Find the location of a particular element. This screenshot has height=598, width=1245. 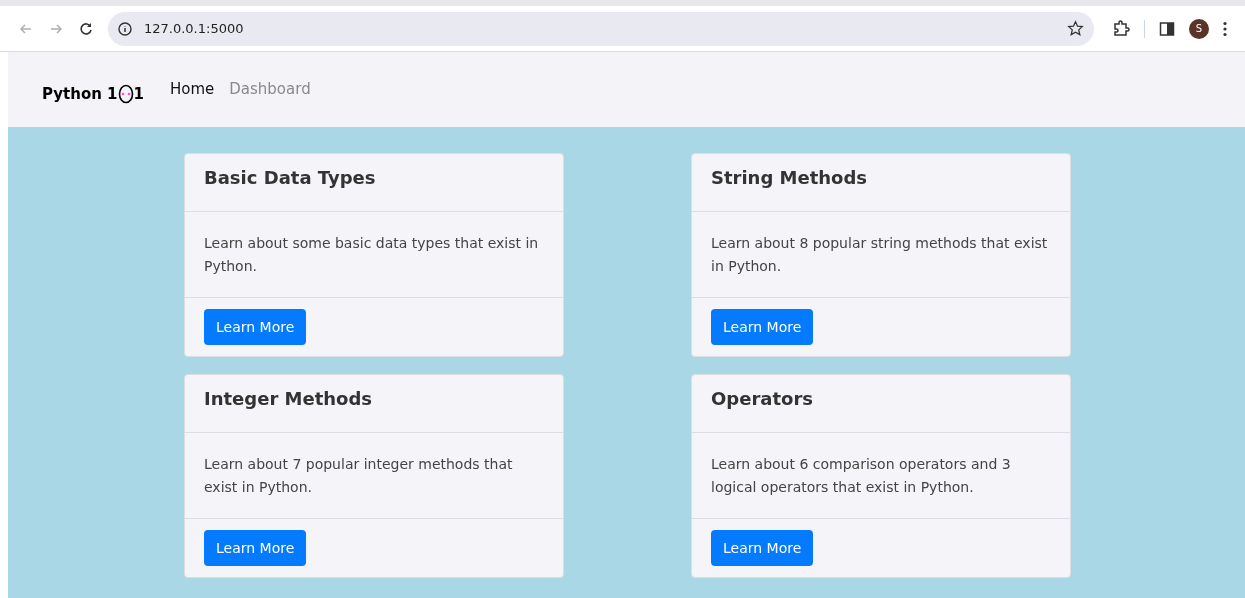

brand-text: 1 is located at coordinates (138, 94).